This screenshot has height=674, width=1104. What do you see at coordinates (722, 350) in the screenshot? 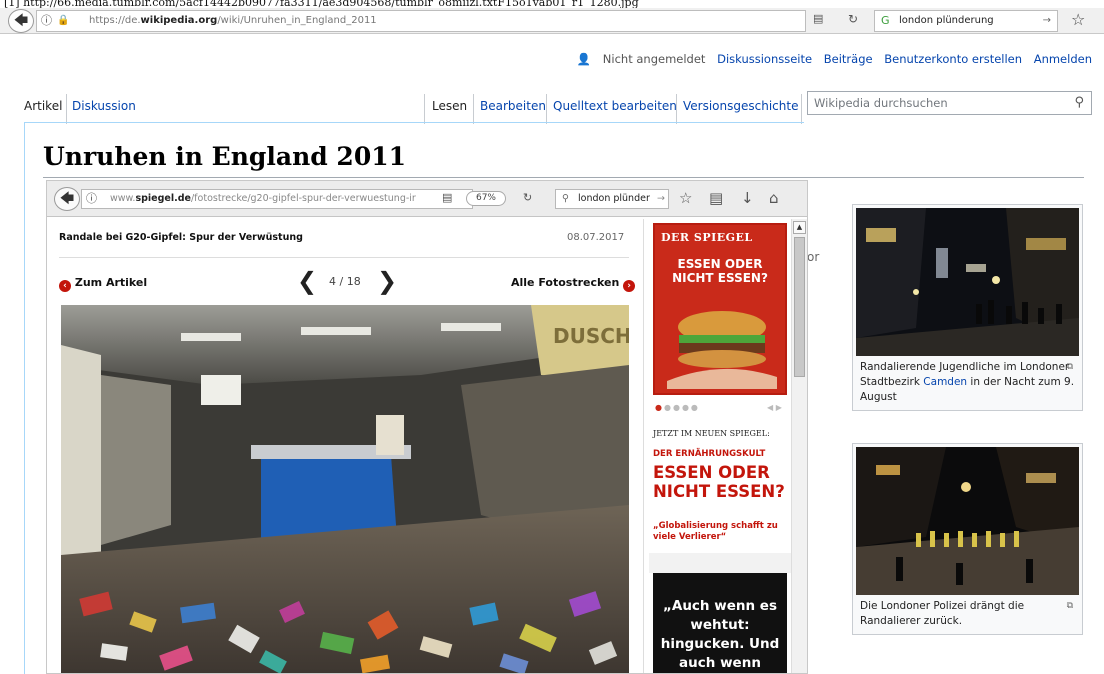
I see `burger-graphic` at bounding box center [722, 350].